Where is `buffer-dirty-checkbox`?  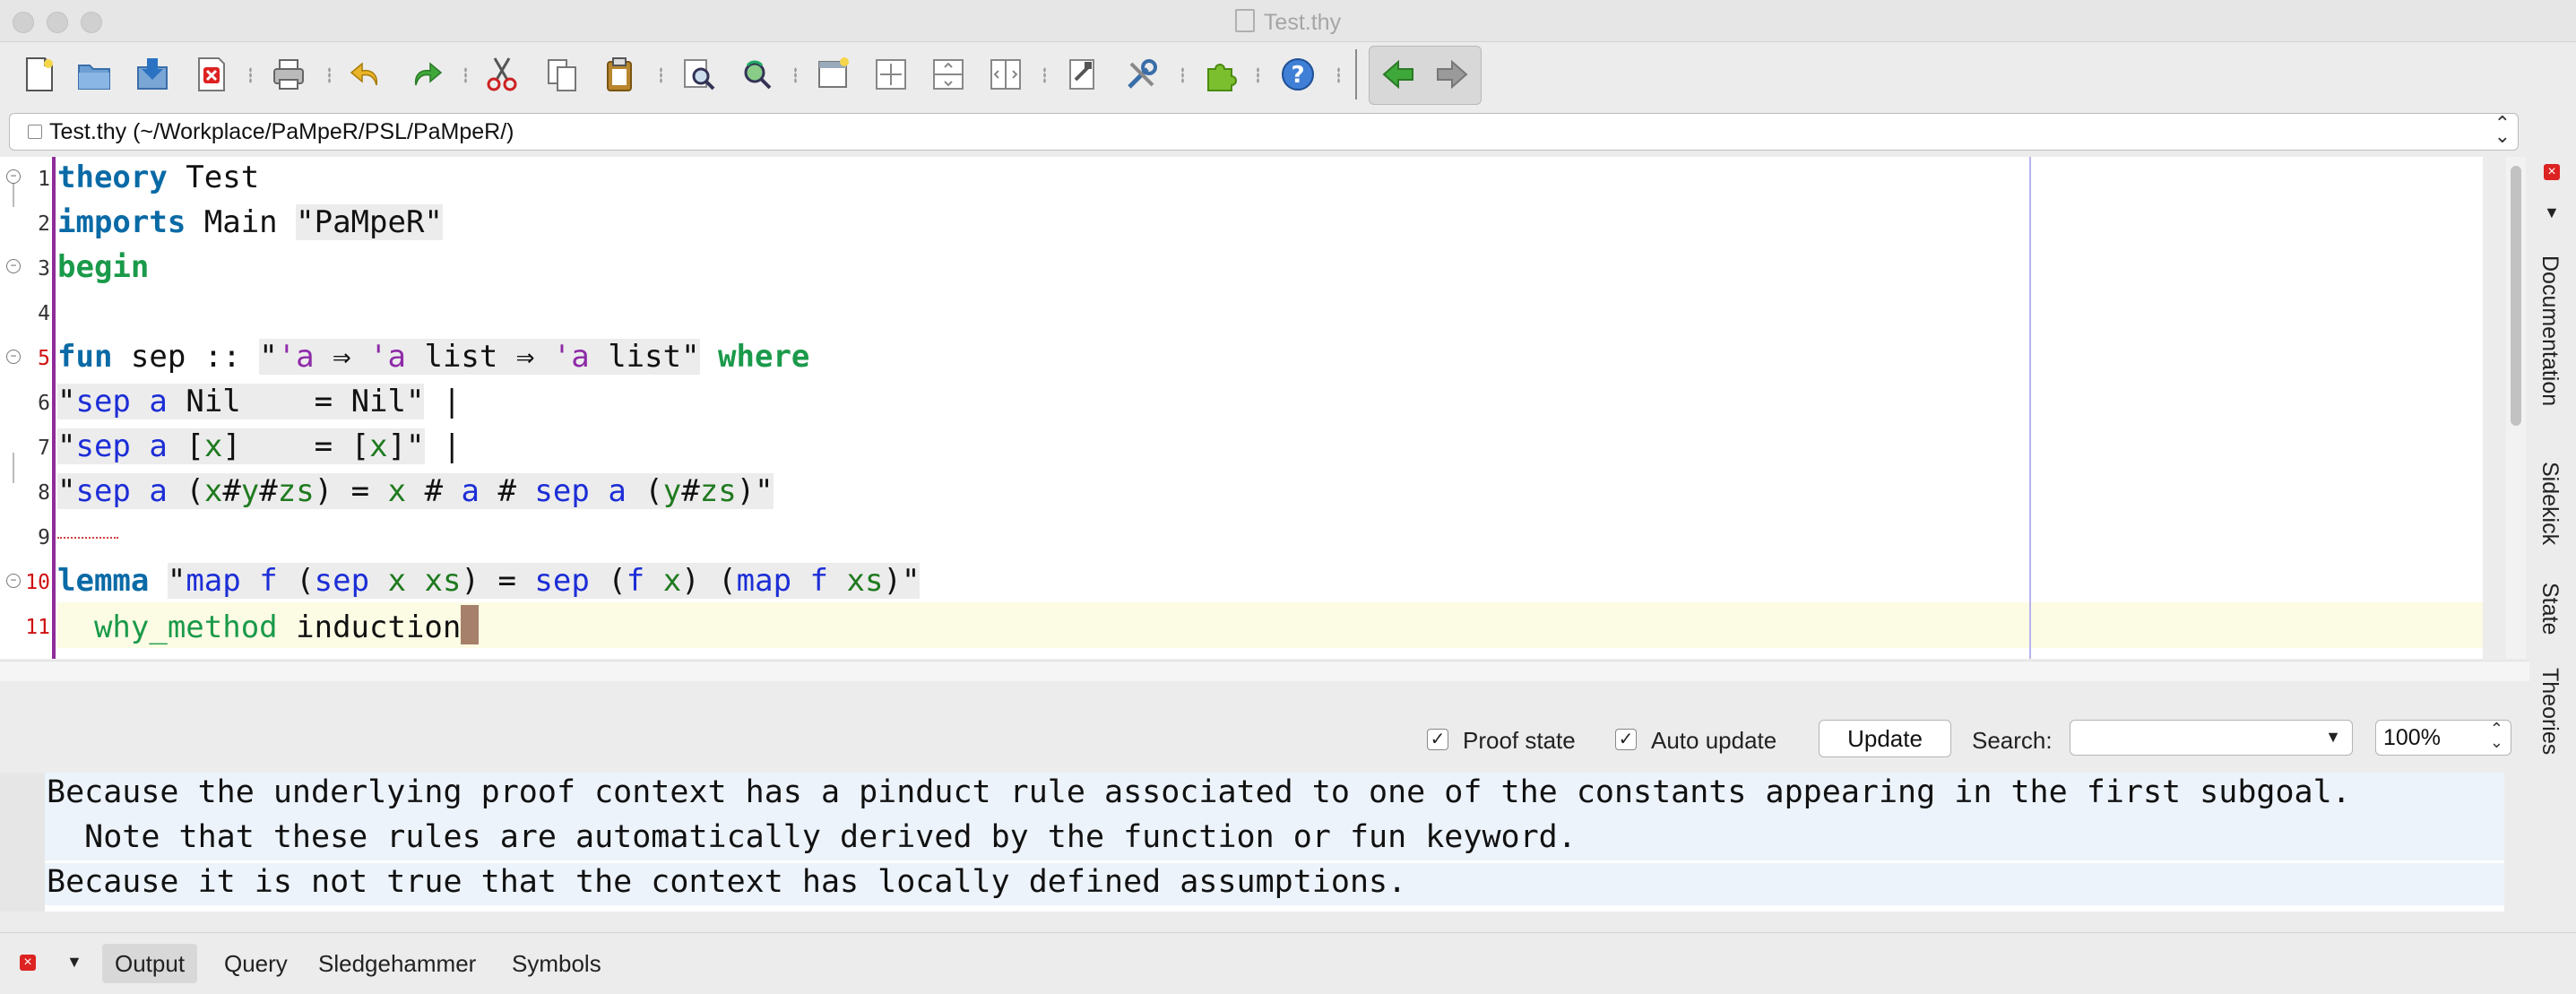 buffer-dirty-checkbox is located at coordinates (35, 132).